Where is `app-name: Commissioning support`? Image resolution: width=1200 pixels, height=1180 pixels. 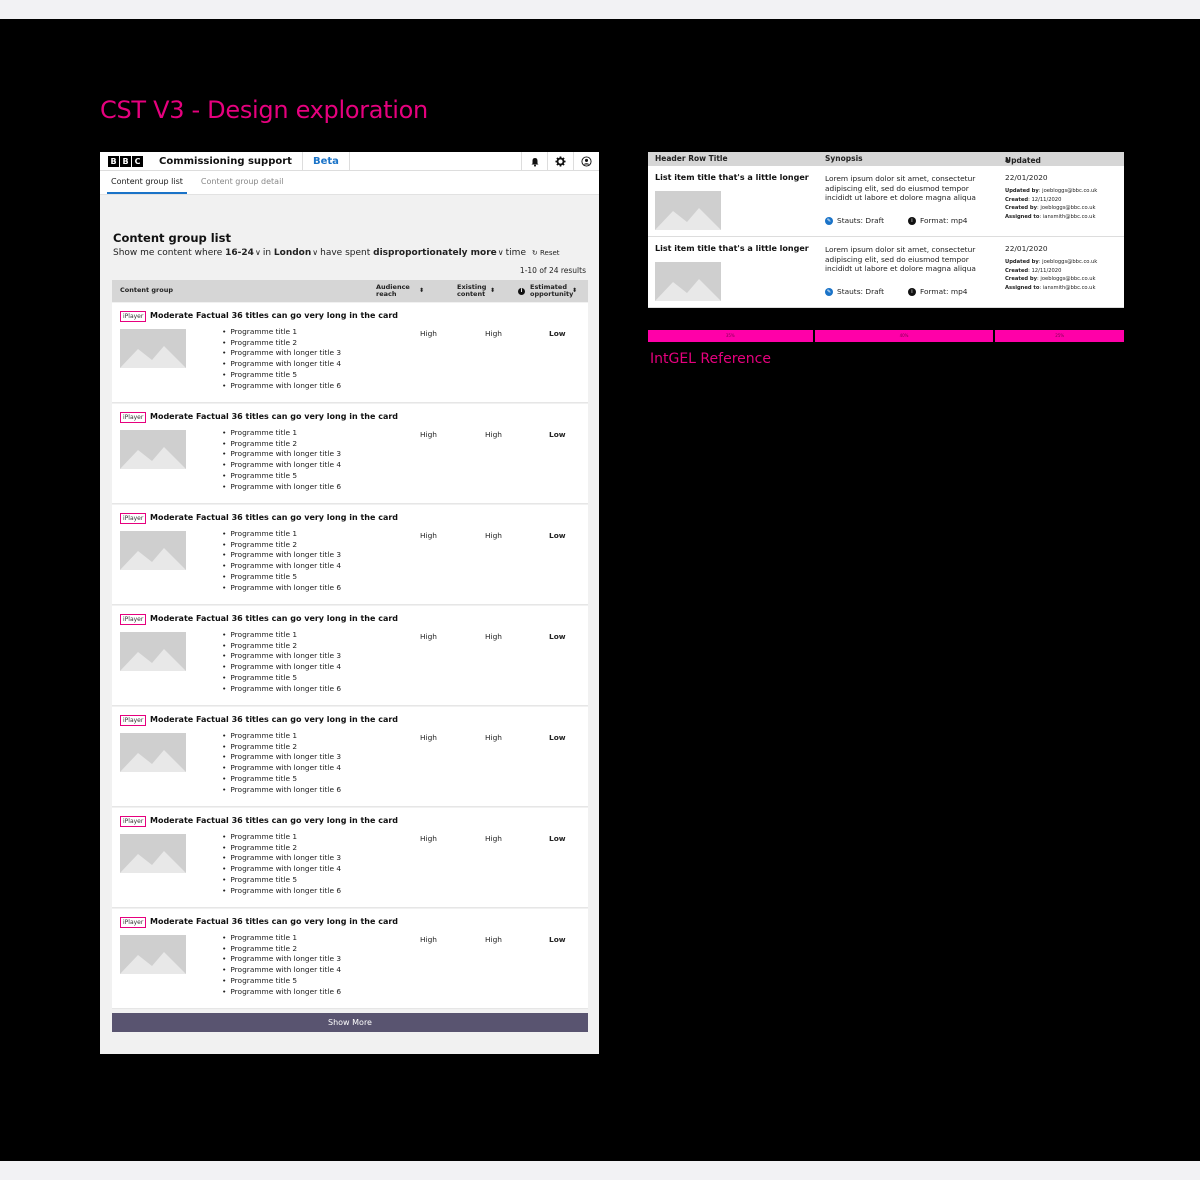 app-name: Commissioning support is located at coordinates (231, 161).